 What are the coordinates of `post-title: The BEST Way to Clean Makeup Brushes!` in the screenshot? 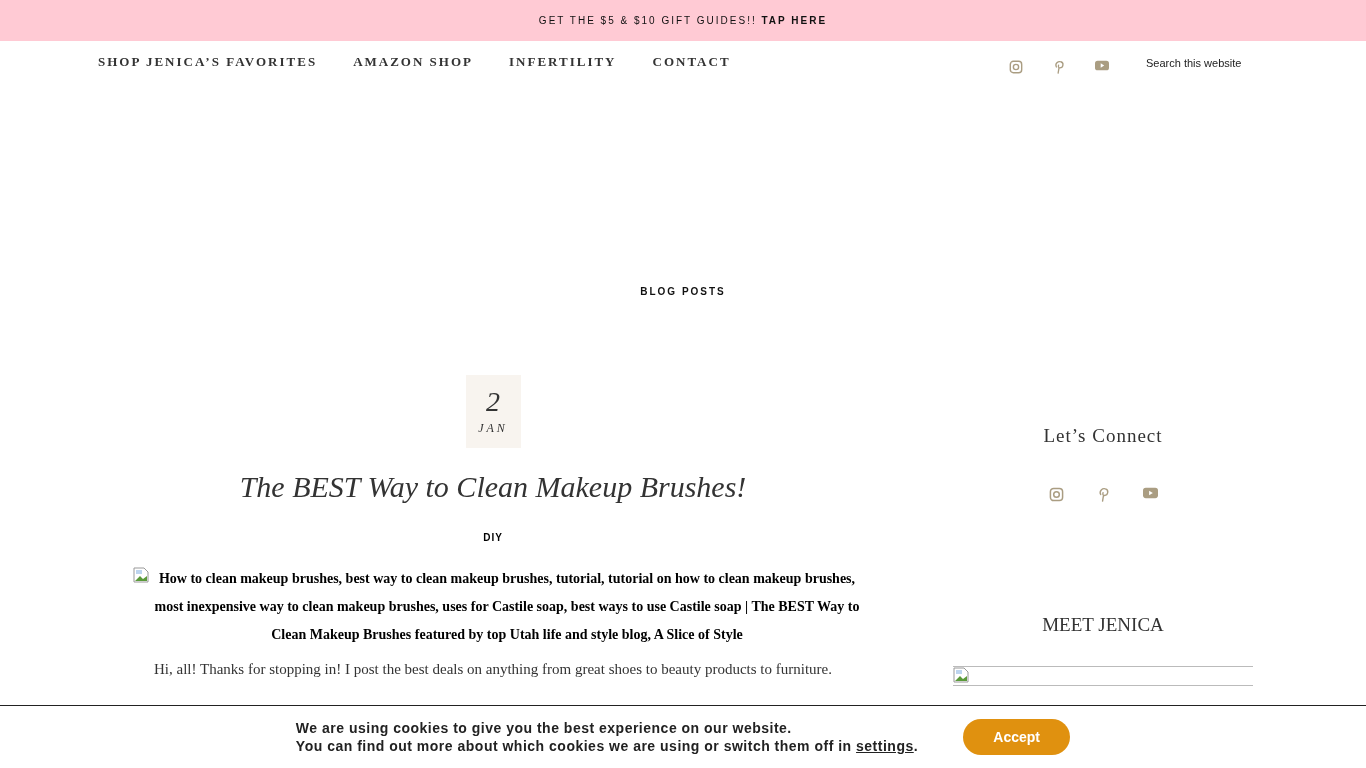 It's located at (493, 487).